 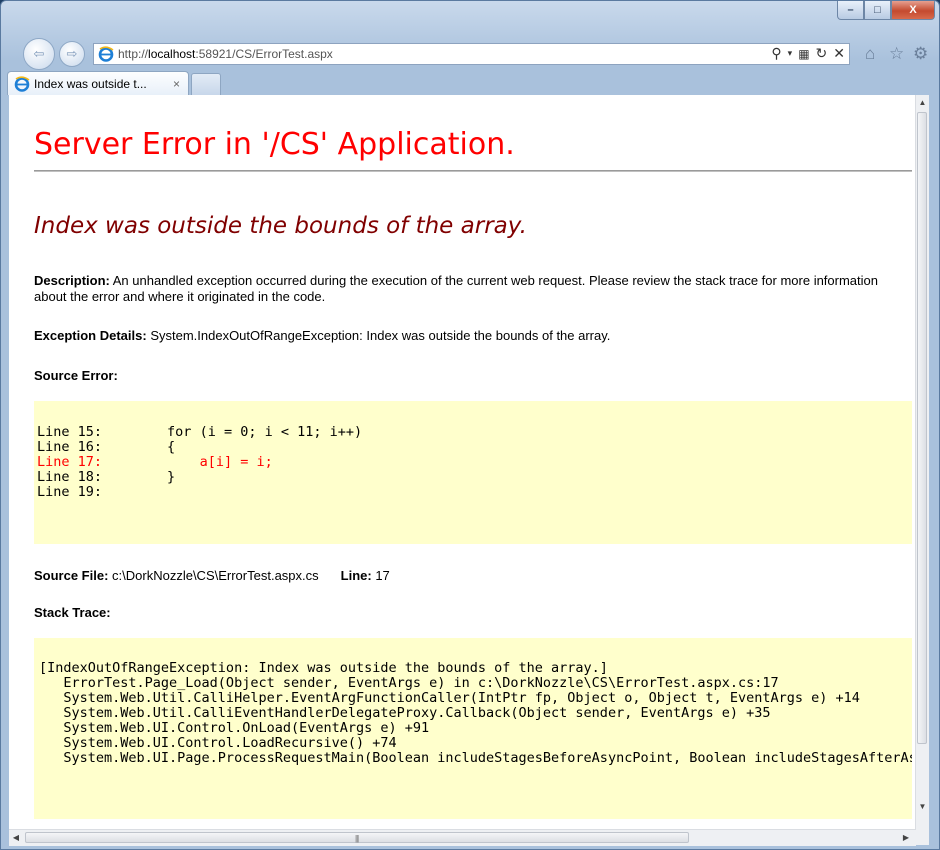 I want to click on line-number: Line 17:, so click(x=70, y=462).